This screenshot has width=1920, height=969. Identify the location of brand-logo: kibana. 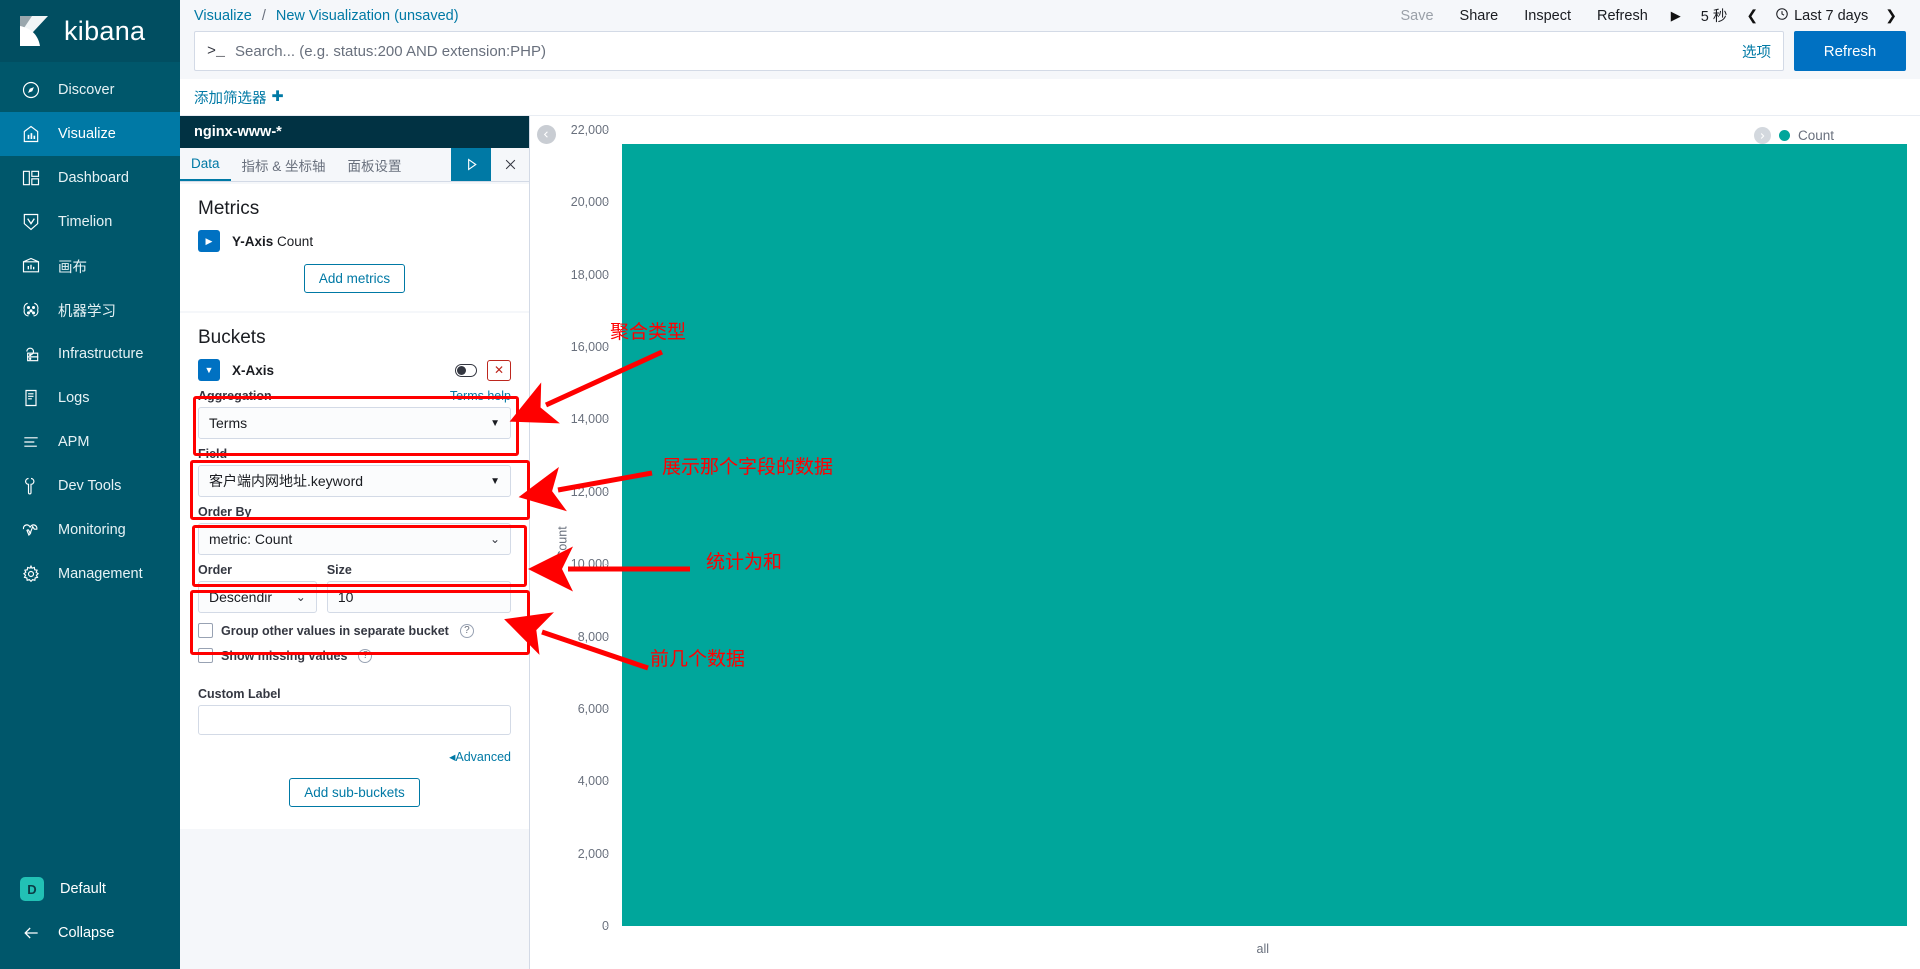
(90, 31).